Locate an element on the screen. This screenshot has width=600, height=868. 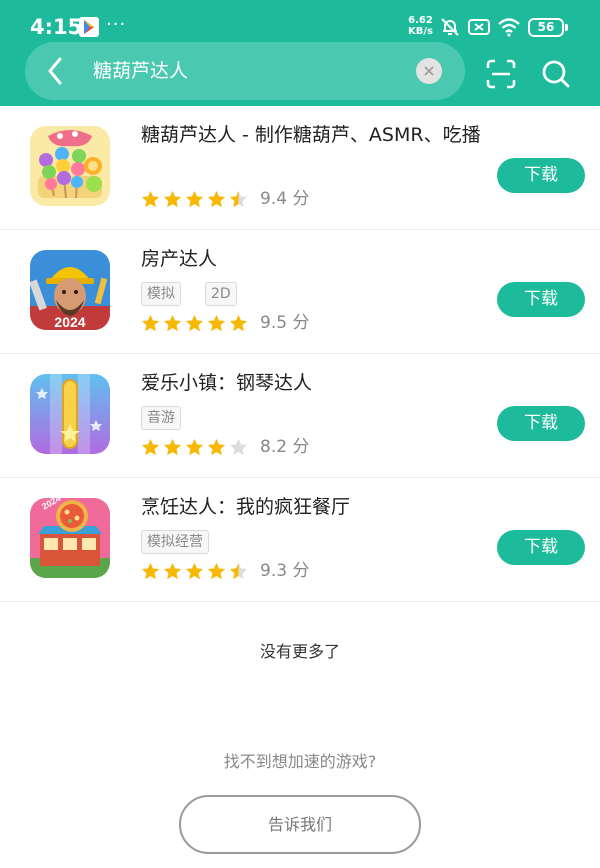
search-input: 糖葫芦达人 is located at coordinates (140, 71).